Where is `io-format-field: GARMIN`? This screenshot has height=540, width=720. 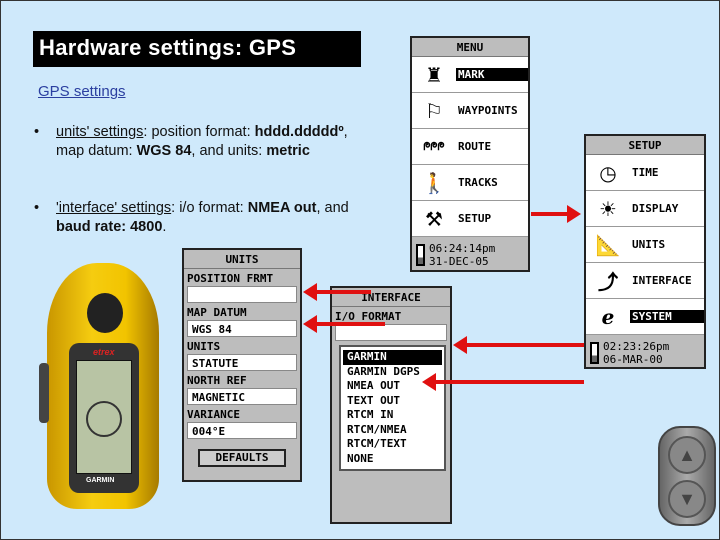
io-format-field: GARMIN is located at coordinates (391, 332).